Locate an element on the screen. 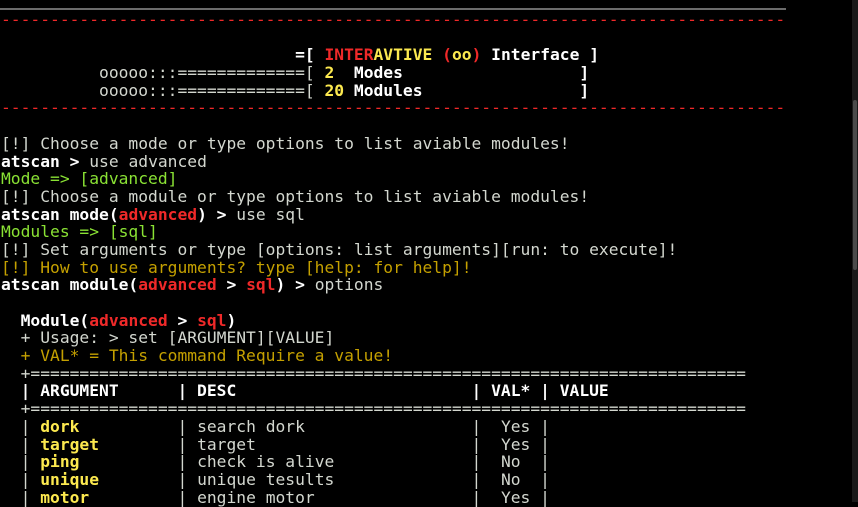 Image resolution: width=858 pixels, height=507 pixels. modules-result: Modules => [sql] is located at coordinates (79, 232).